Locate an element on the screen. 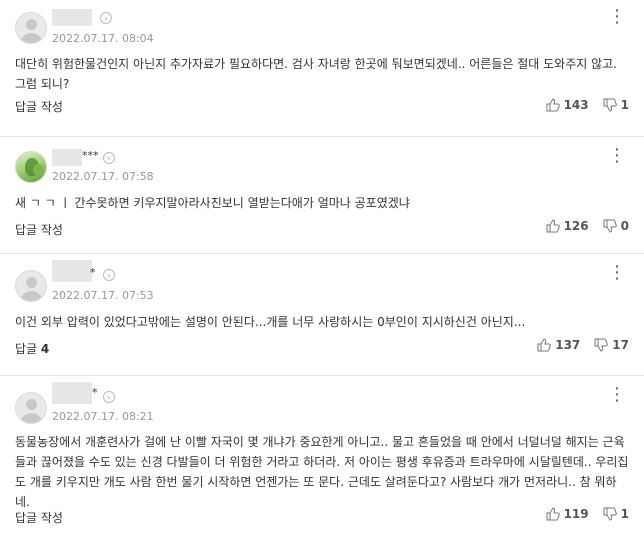 The image size is (644, 535). like-button: 126 is located at coordinates (567, 226).